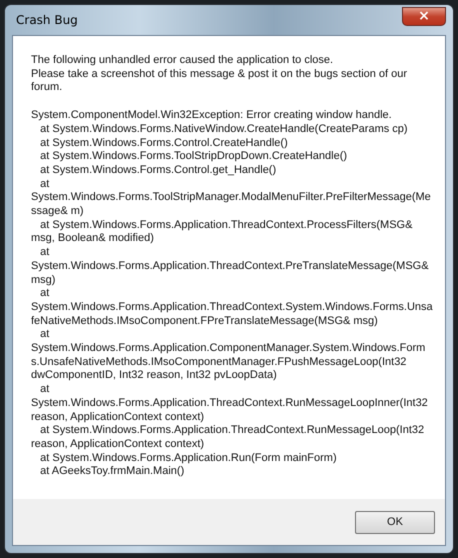 The height and width of the screenshot is (558, 458). I want to click on window-title: Crash Bug, so click(47, 20).